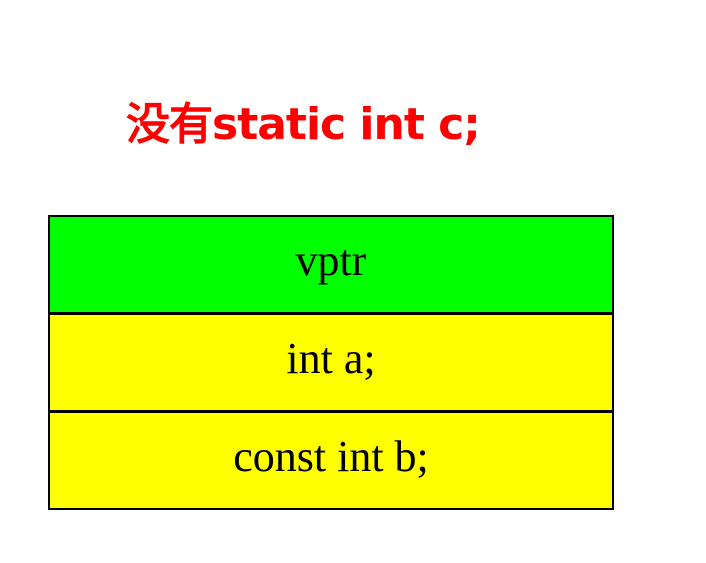  I want to click on const-int-b-cell: const int b;, so click(331, 459).